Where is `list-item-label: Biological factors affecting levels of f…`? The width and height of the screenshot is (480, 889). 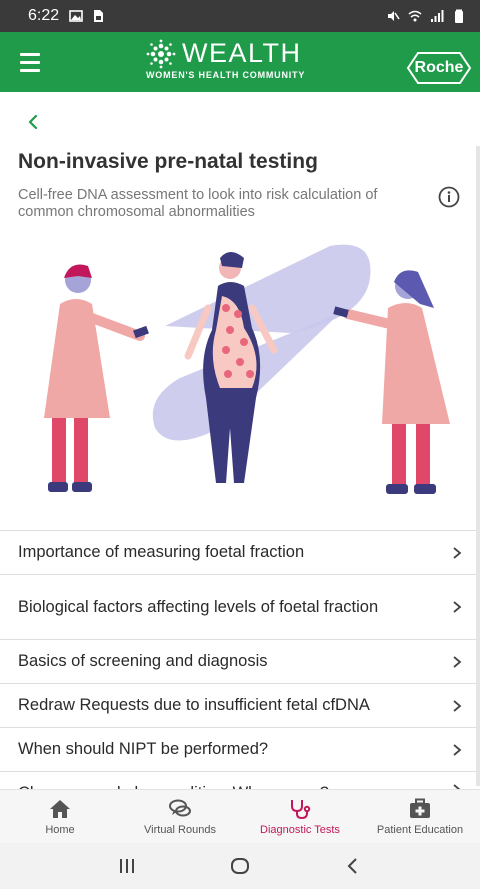
list-item-label: Biological factors affecting levels of f… is located at coordinates (198, 606).